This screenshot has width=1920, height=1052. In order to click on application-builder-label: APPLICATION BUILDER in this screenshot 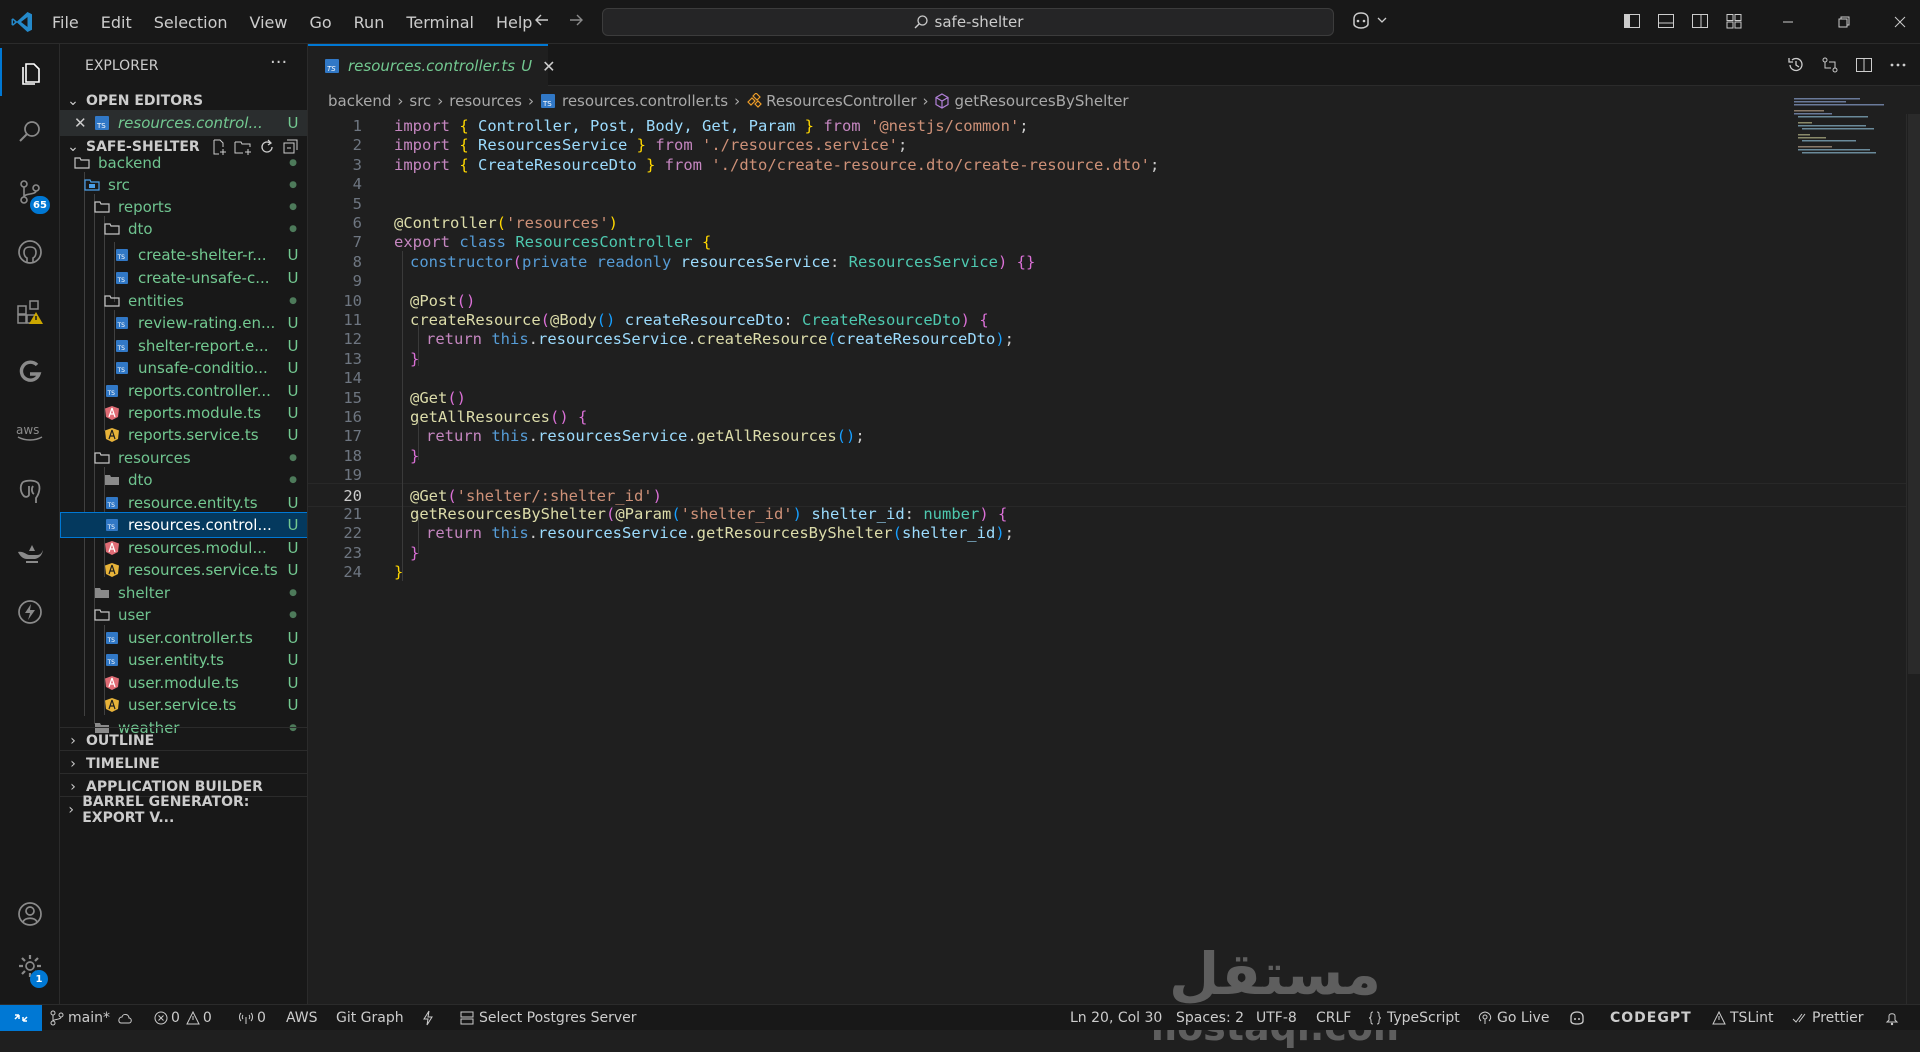, I will do `click(174, 786)`.